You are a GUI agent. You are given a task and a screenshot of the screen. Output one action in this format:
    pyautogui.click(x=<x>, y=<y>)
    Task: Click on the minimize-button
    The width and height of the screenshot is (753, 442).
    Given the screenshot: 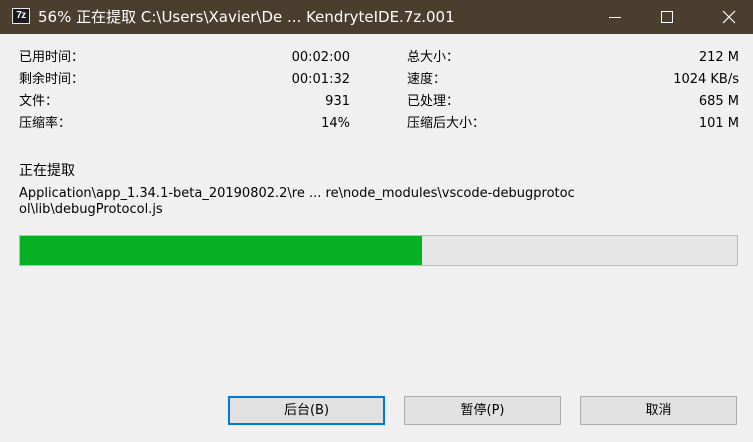 What is the action you would take?
    pyautogui.click(x=615, y=17)
    